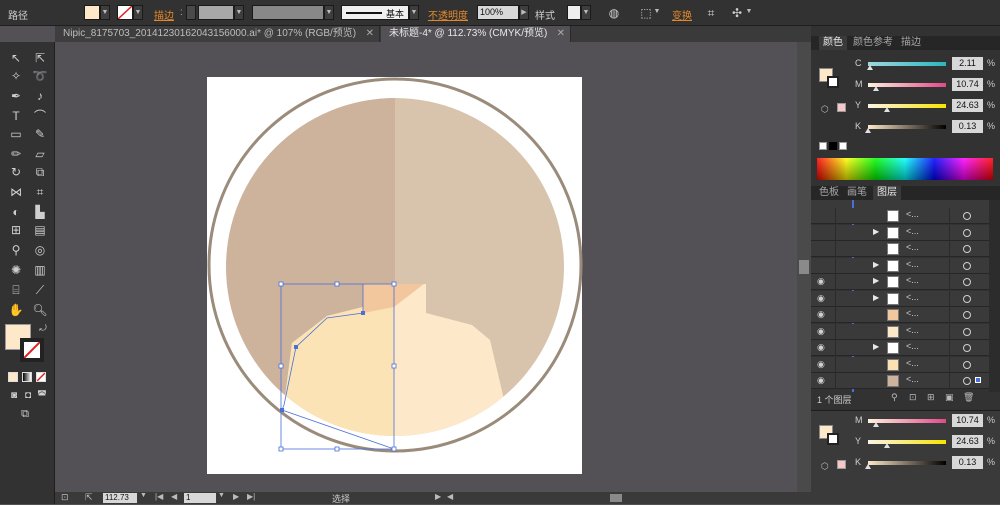 The image size is (1000, 505). Describe the element at coordinates (931, 397) in the screenshot. I see `new-sublayer-icon: ⊞` at that location.